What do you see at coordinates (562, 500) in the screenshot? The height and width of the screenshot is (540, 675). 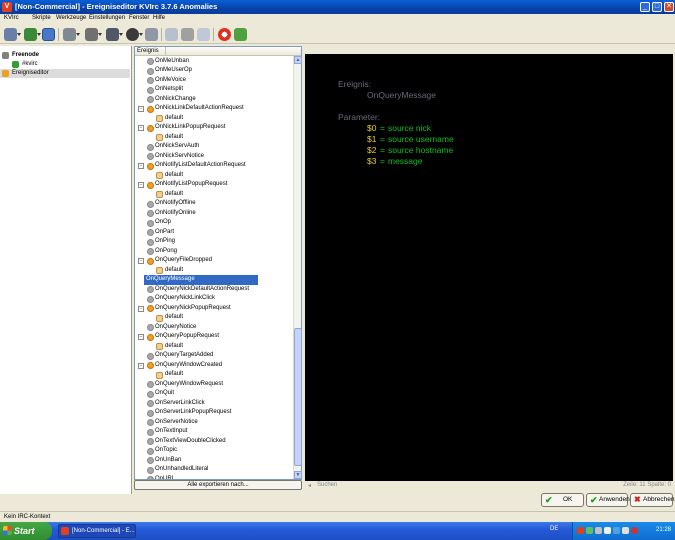 I see `ok-button: ✔ OK` at bounding box center [562, 500].